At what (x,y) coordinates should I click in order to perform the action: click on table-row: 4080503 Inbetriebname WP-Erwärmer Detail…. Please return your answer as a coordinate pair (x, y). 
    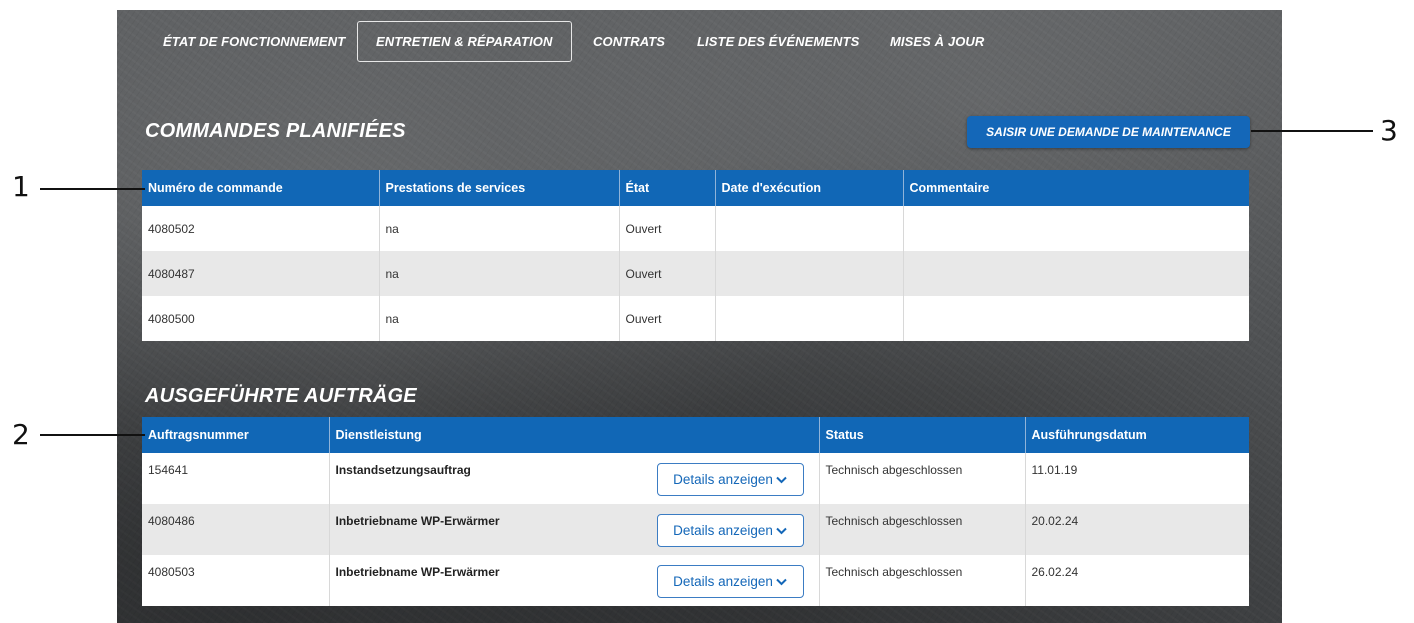
    Looking at the image, I should click on (695, 580).